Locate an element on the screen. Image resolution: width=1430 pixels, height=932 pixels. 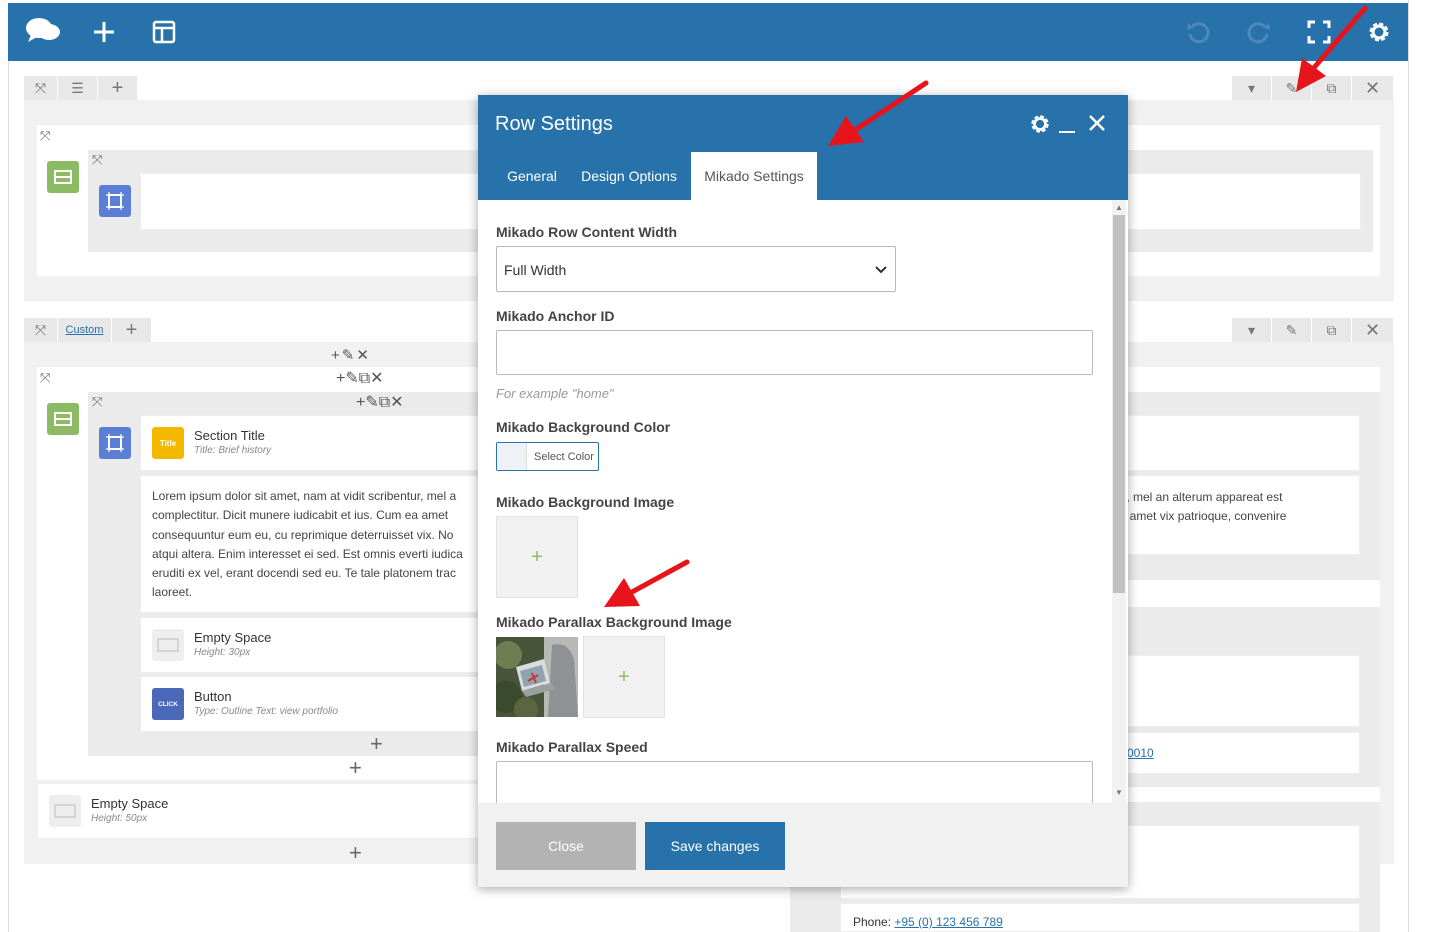
arrow-to-mikado-tab is located at coordinates (878, 113).